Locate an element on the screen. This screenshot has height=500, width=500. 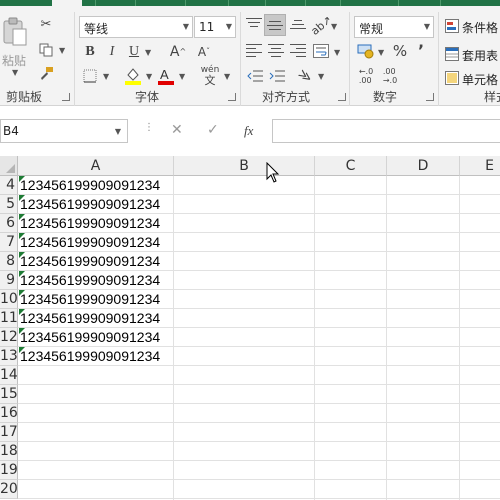
format-as-table-button: 套用表 is located at coordinates (480, 55).